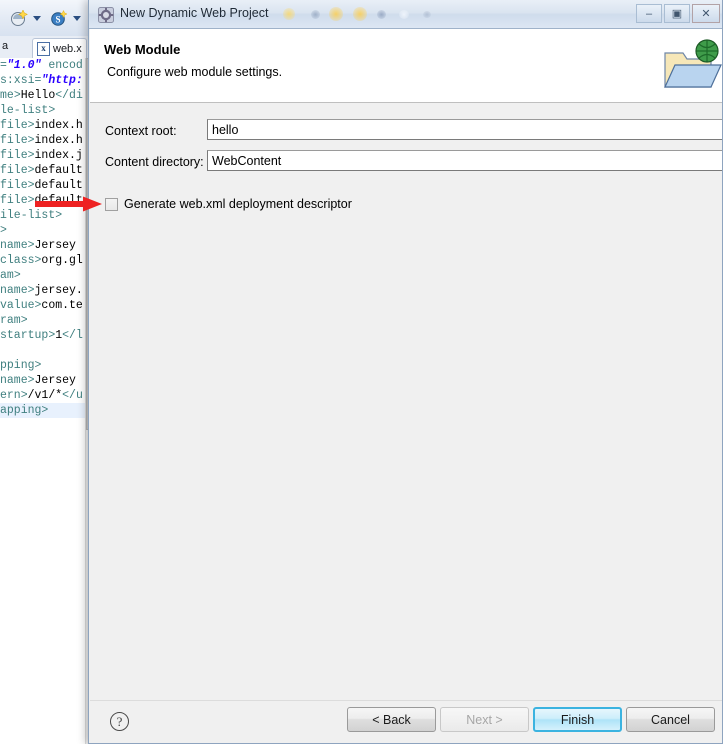  What do you see at coordinates (391, 719) in the screenshot?
I see `back-button: < Back` at bounding box center [391, 719].